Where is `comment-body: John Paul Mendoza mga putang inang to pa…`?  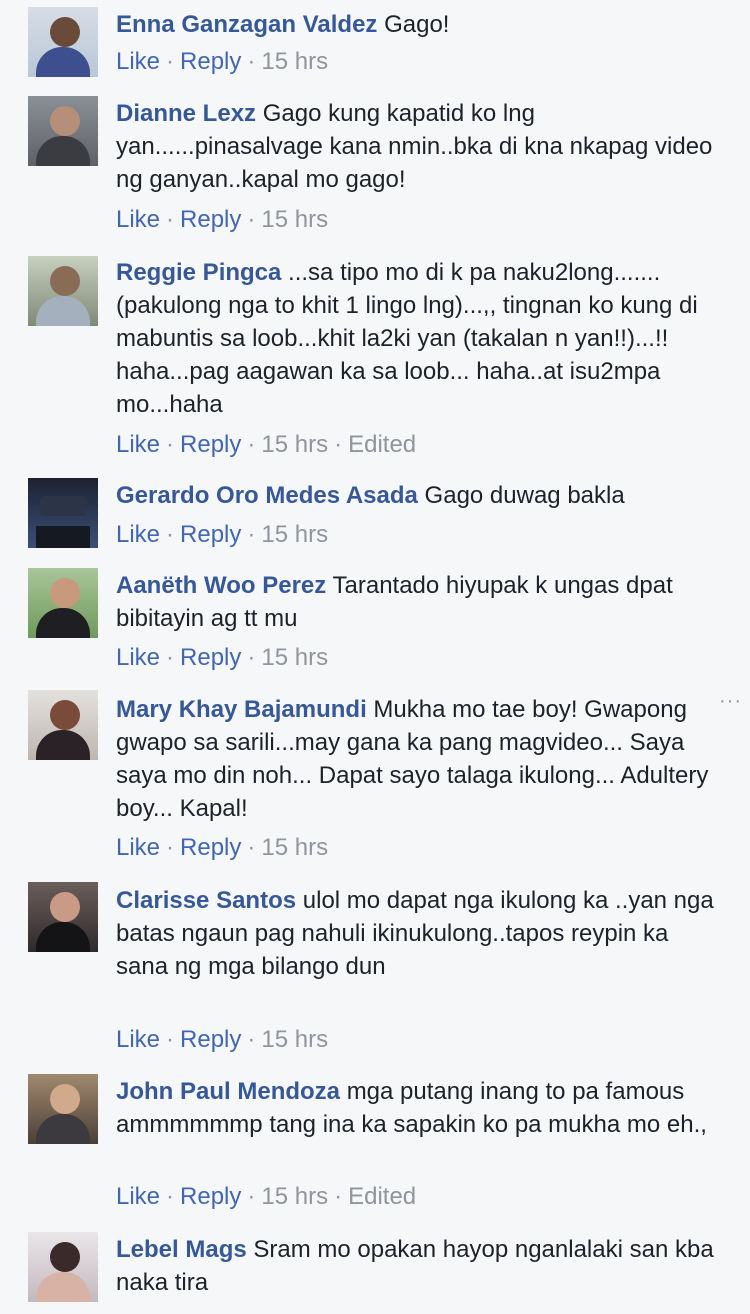 comment-body: John Paul Mendoza mga putang inang to pa… is located at coordinates (416, 1108).